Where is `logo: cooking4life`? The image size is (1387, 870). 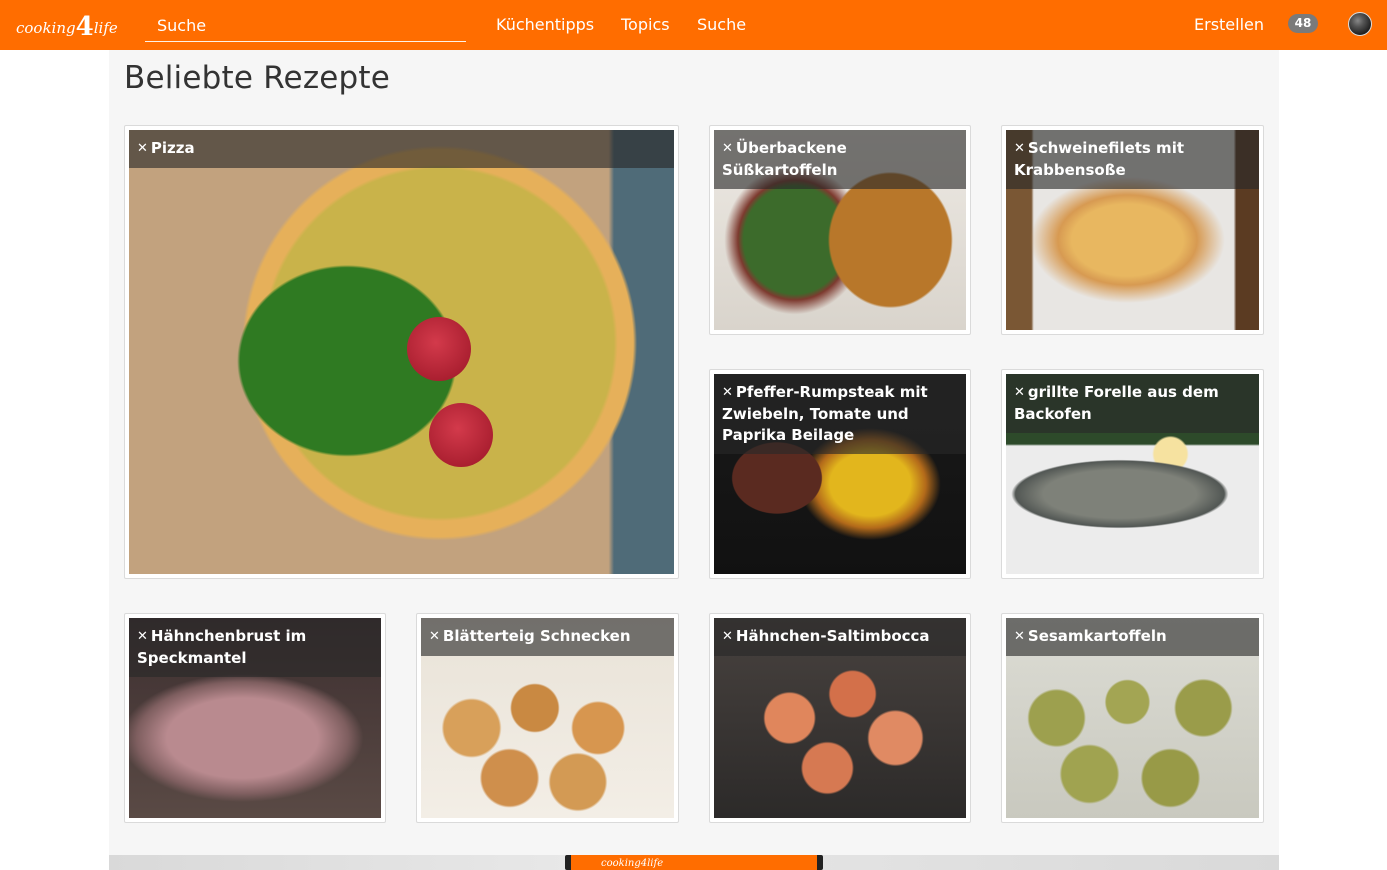
logo: cooking4life is located at coordinates (67, 25).